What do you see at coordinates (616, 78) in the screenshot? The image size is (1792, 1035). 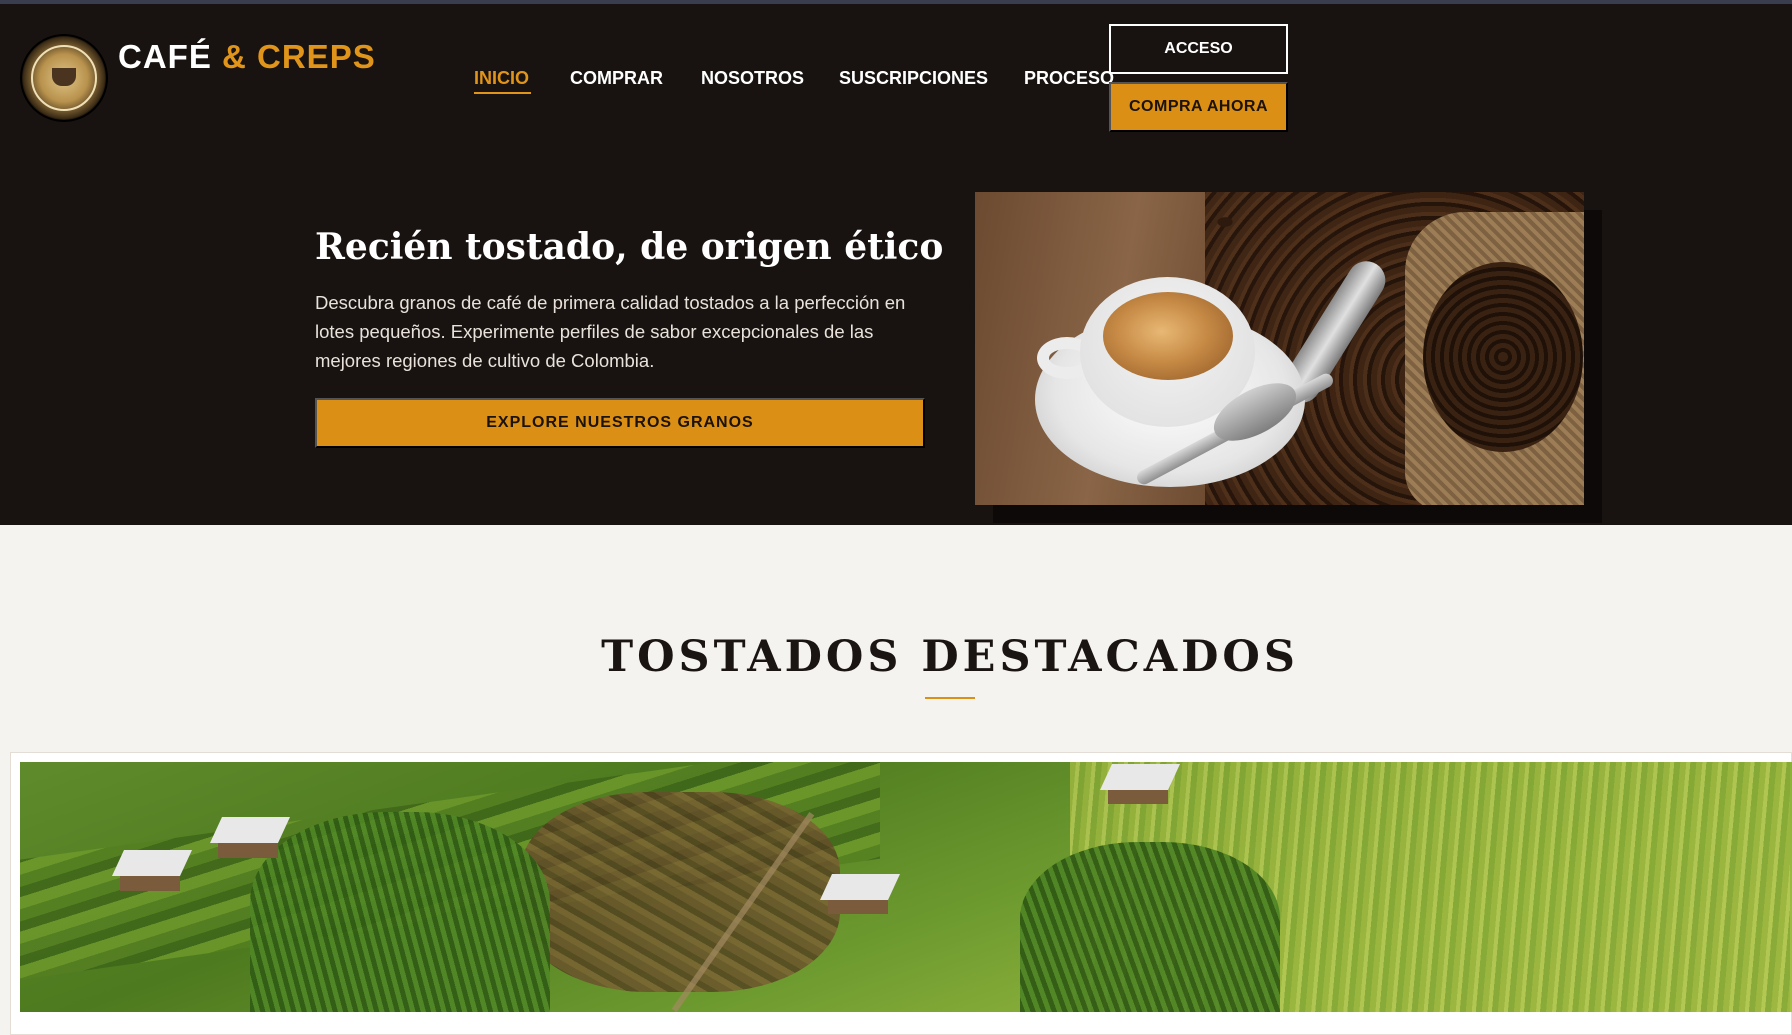 I see `nav-item-comprar: COMPRAR` at bounding box center [616, 78].